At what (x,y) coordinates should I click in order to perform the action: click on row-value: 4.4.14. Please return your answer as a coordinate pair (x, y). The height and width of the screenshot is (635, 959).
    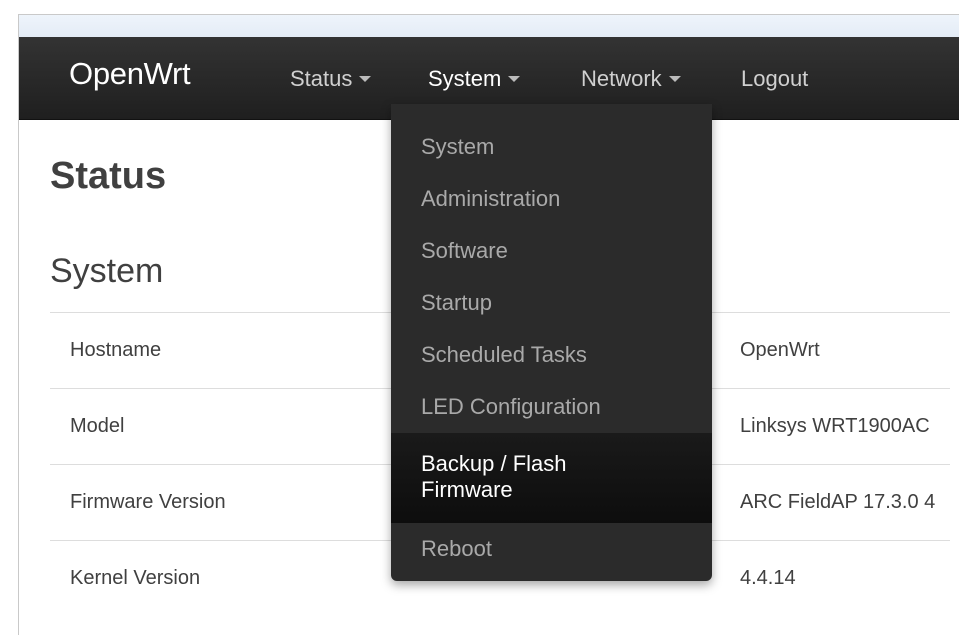
    Looking at the image, I should click on (768, 578).